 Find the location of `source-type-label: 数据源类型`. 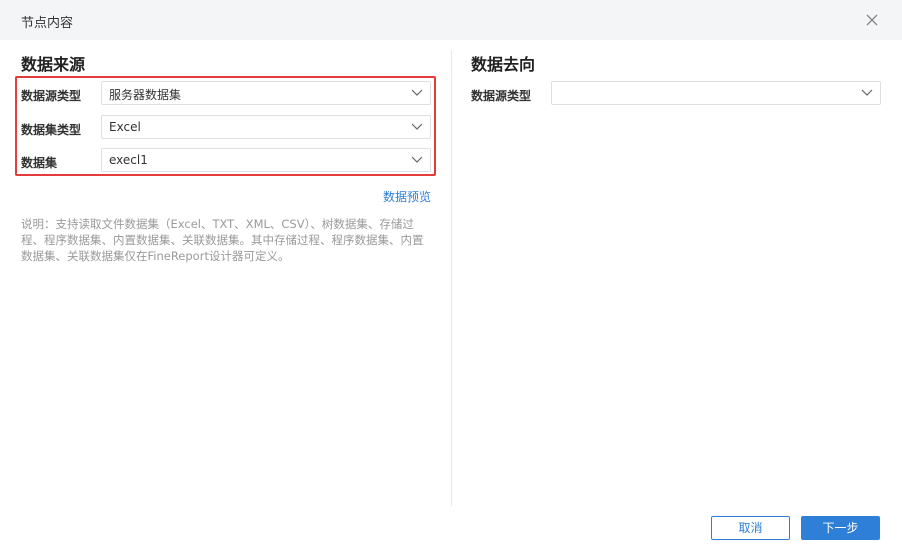

source-type-label: 数据源类型 is located at coordinates (51, 96).